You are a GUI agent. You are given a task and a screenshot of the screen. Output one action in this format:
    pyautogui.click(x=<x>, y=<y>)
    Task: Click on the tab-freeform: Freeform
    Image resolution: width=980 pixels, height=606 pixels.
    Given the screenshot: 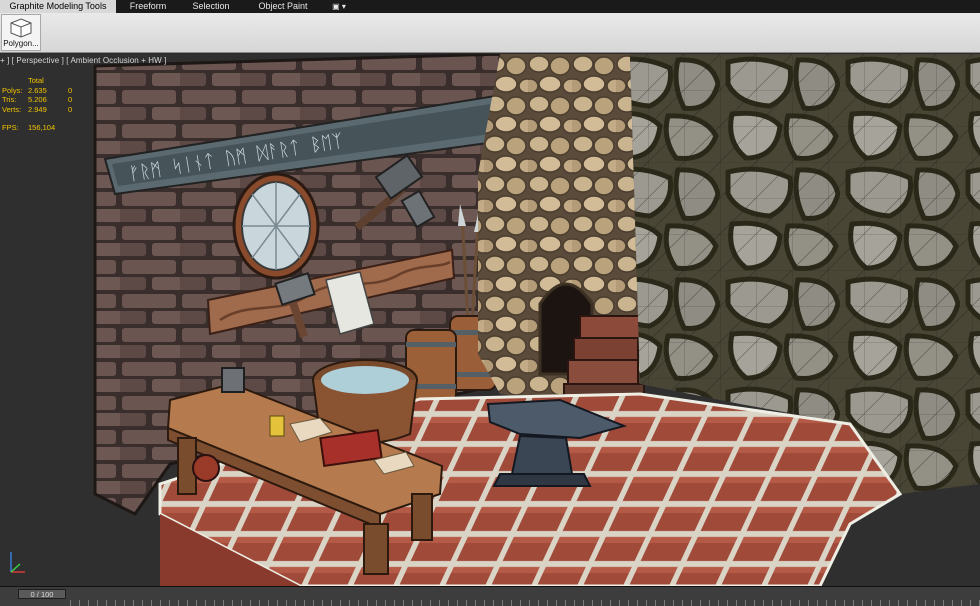 What is the action you would take?
    pyautogui.click(x=148, y=6)
    